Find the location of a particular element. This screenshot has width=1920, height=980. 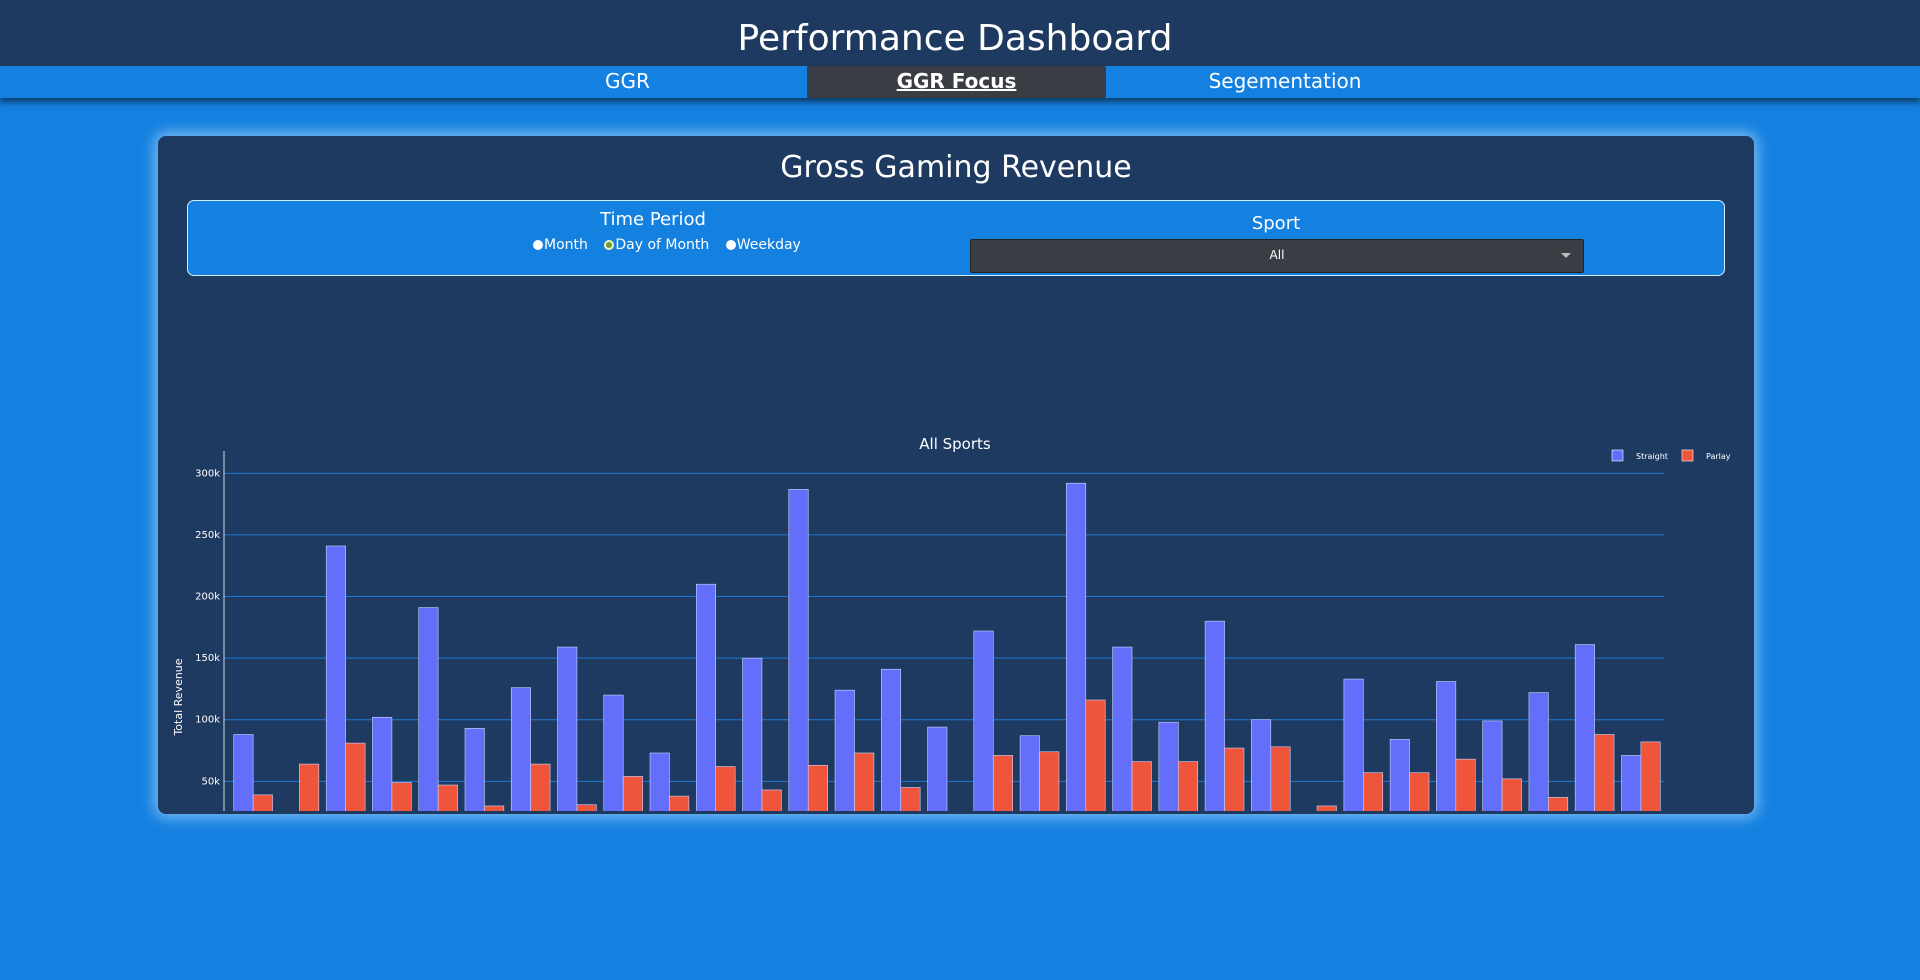

radio-month-label: Month is located at coordinates (566, 245).